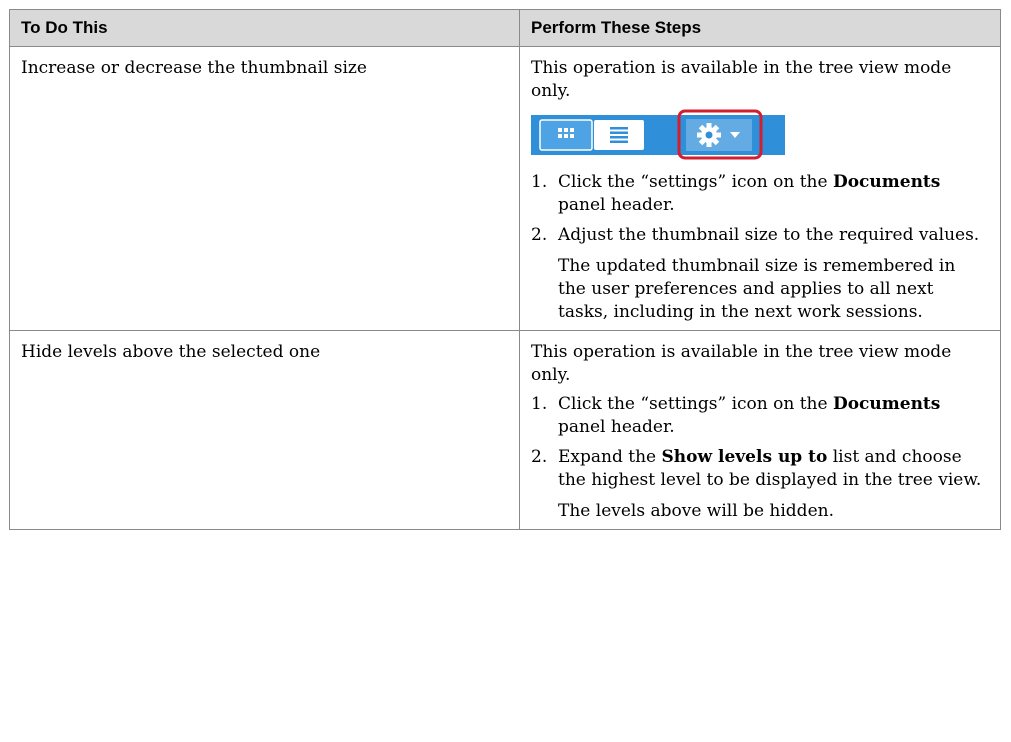  I want to click on toolbar-screenshot, so click(658, 134).